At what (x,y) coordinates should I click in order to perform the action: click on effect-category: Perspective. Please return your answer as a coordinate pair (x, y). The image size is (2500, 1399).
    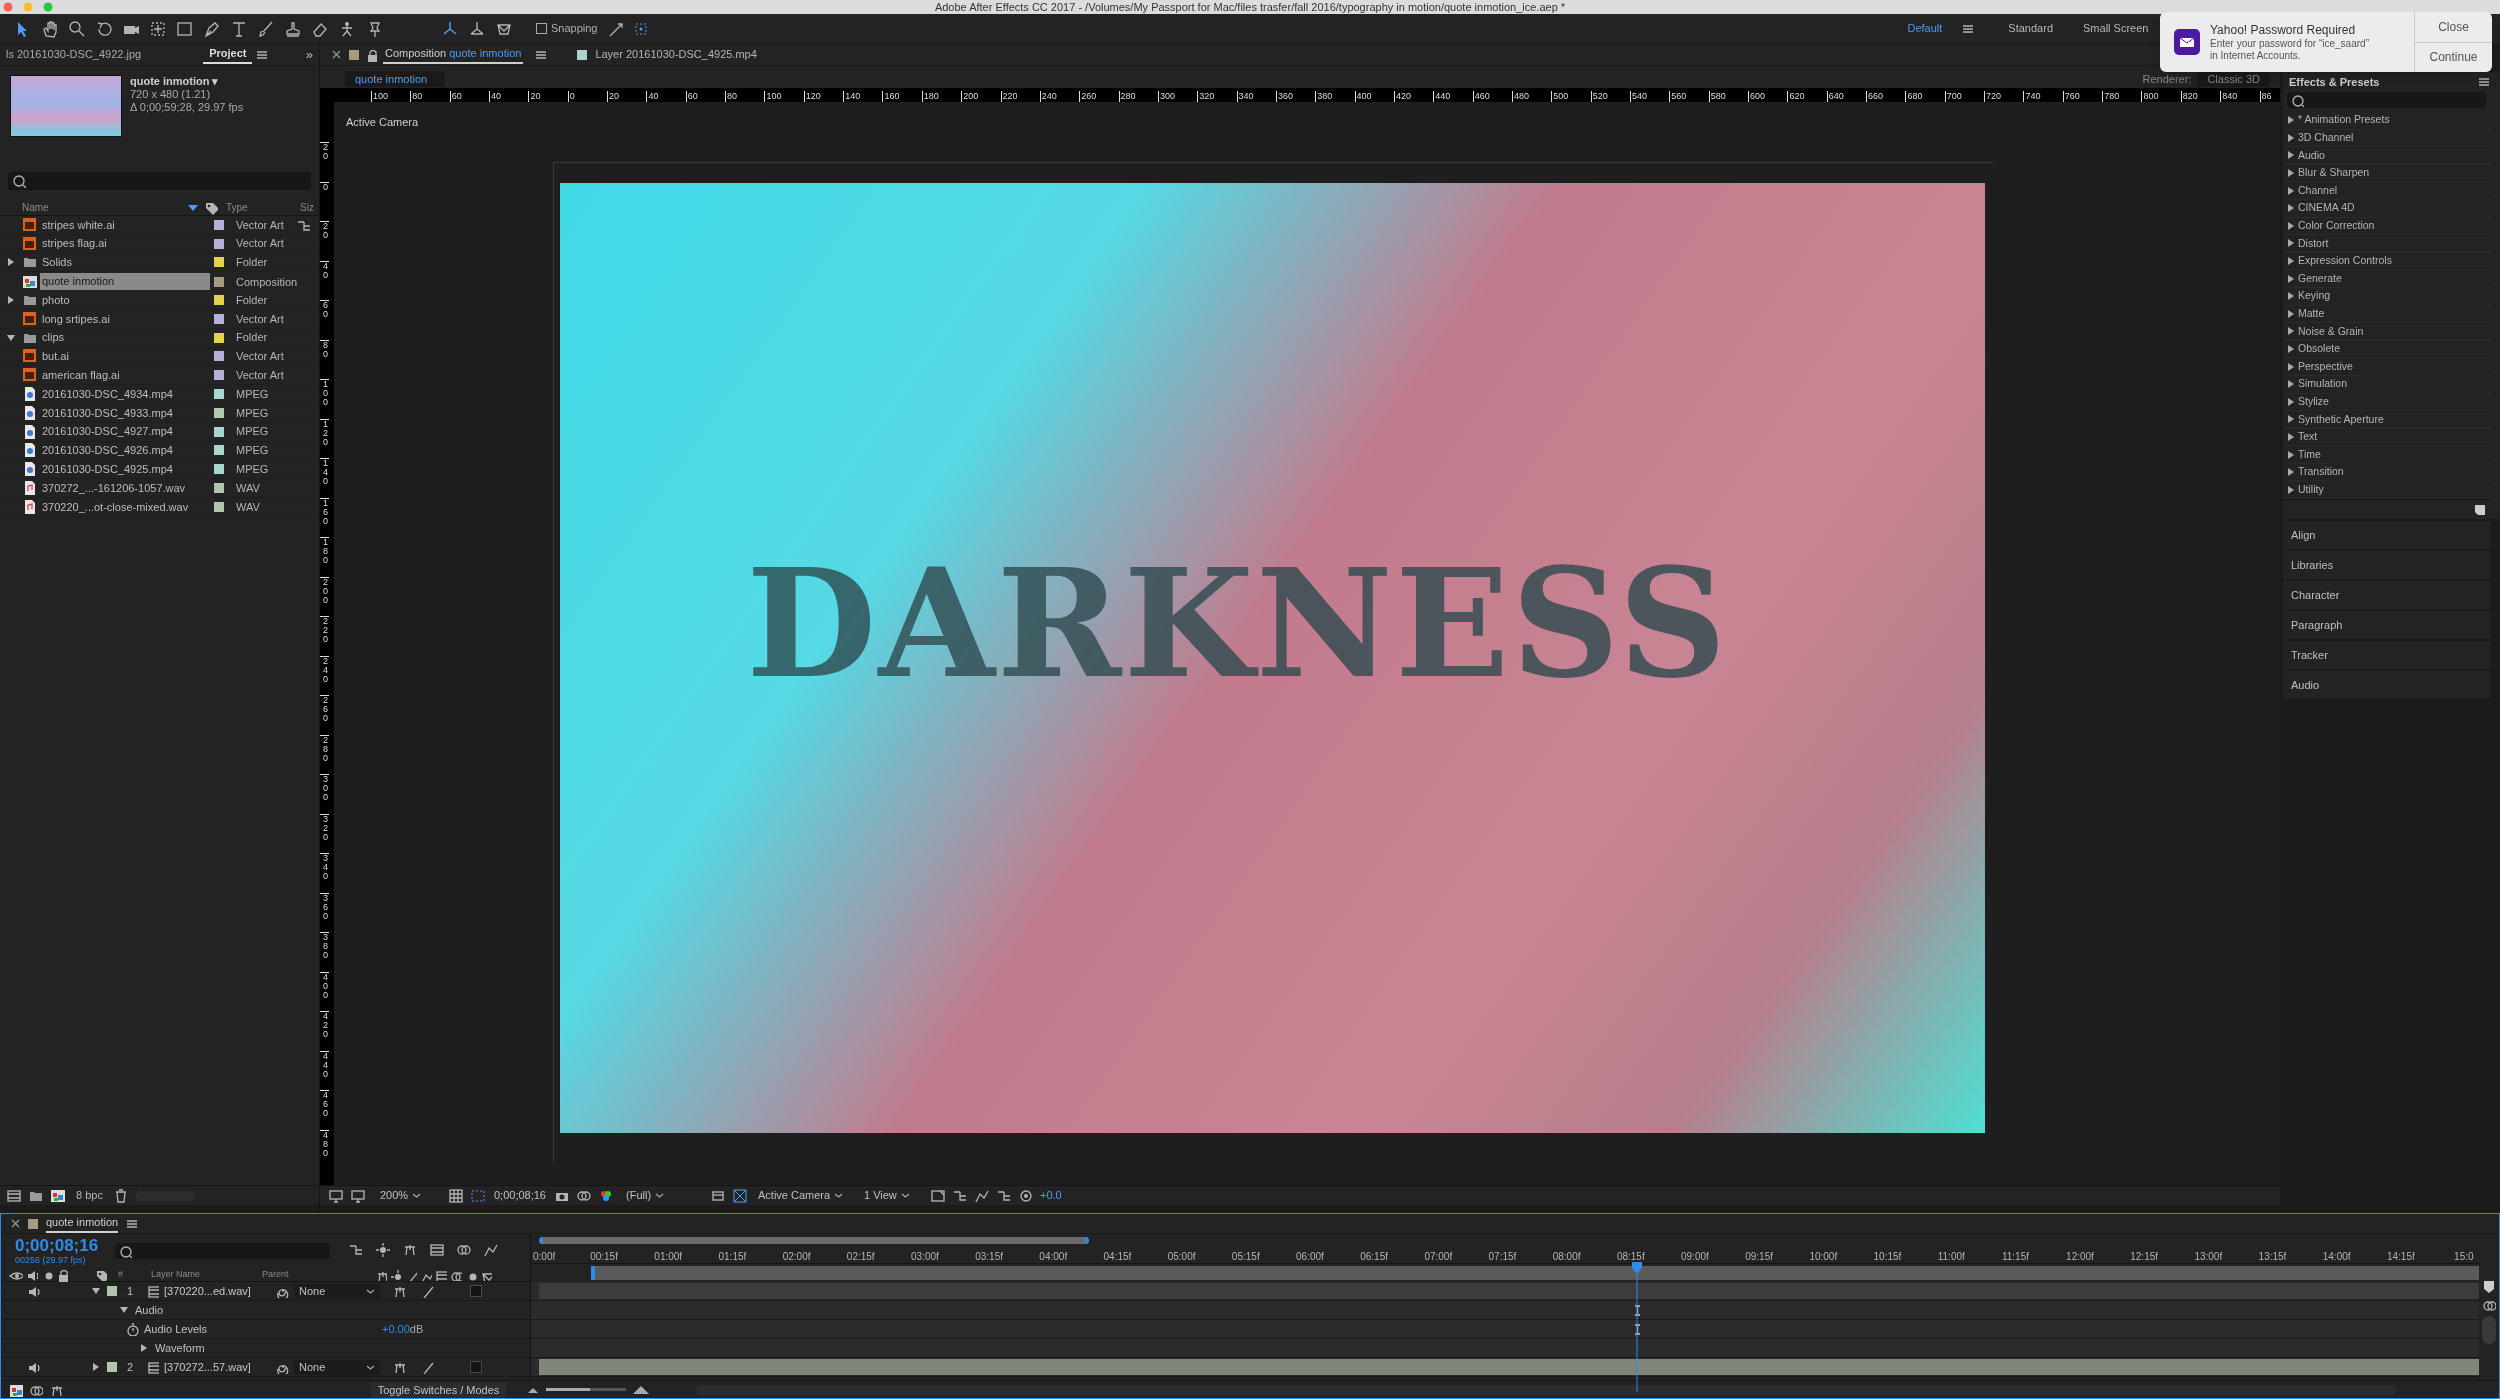
    Looking at the image, I should click on (2325, 366).